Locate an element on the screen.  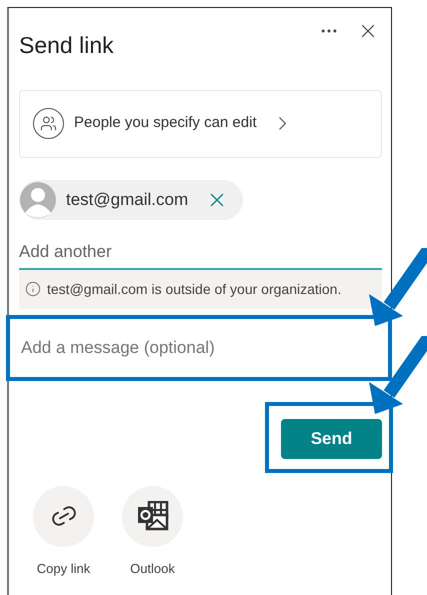
chevron-icon is located at coordinates (282, 123).